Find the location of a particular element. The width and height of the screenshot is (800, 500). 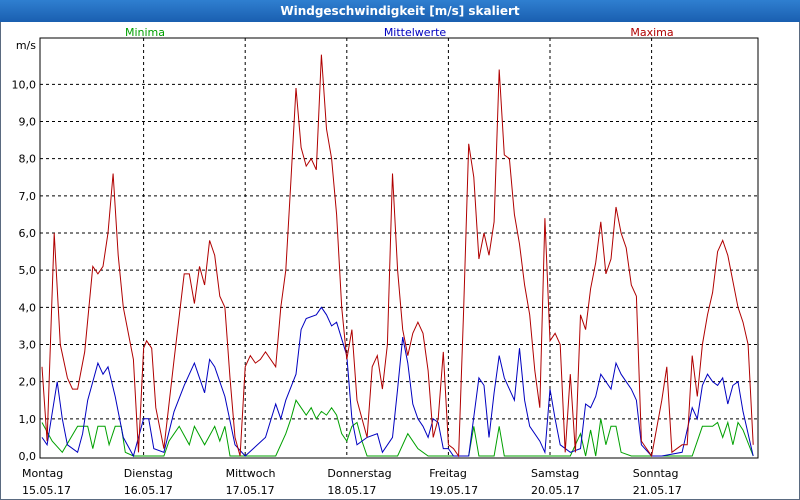

legend-minima: Minima is located at coordinates (145, 32).